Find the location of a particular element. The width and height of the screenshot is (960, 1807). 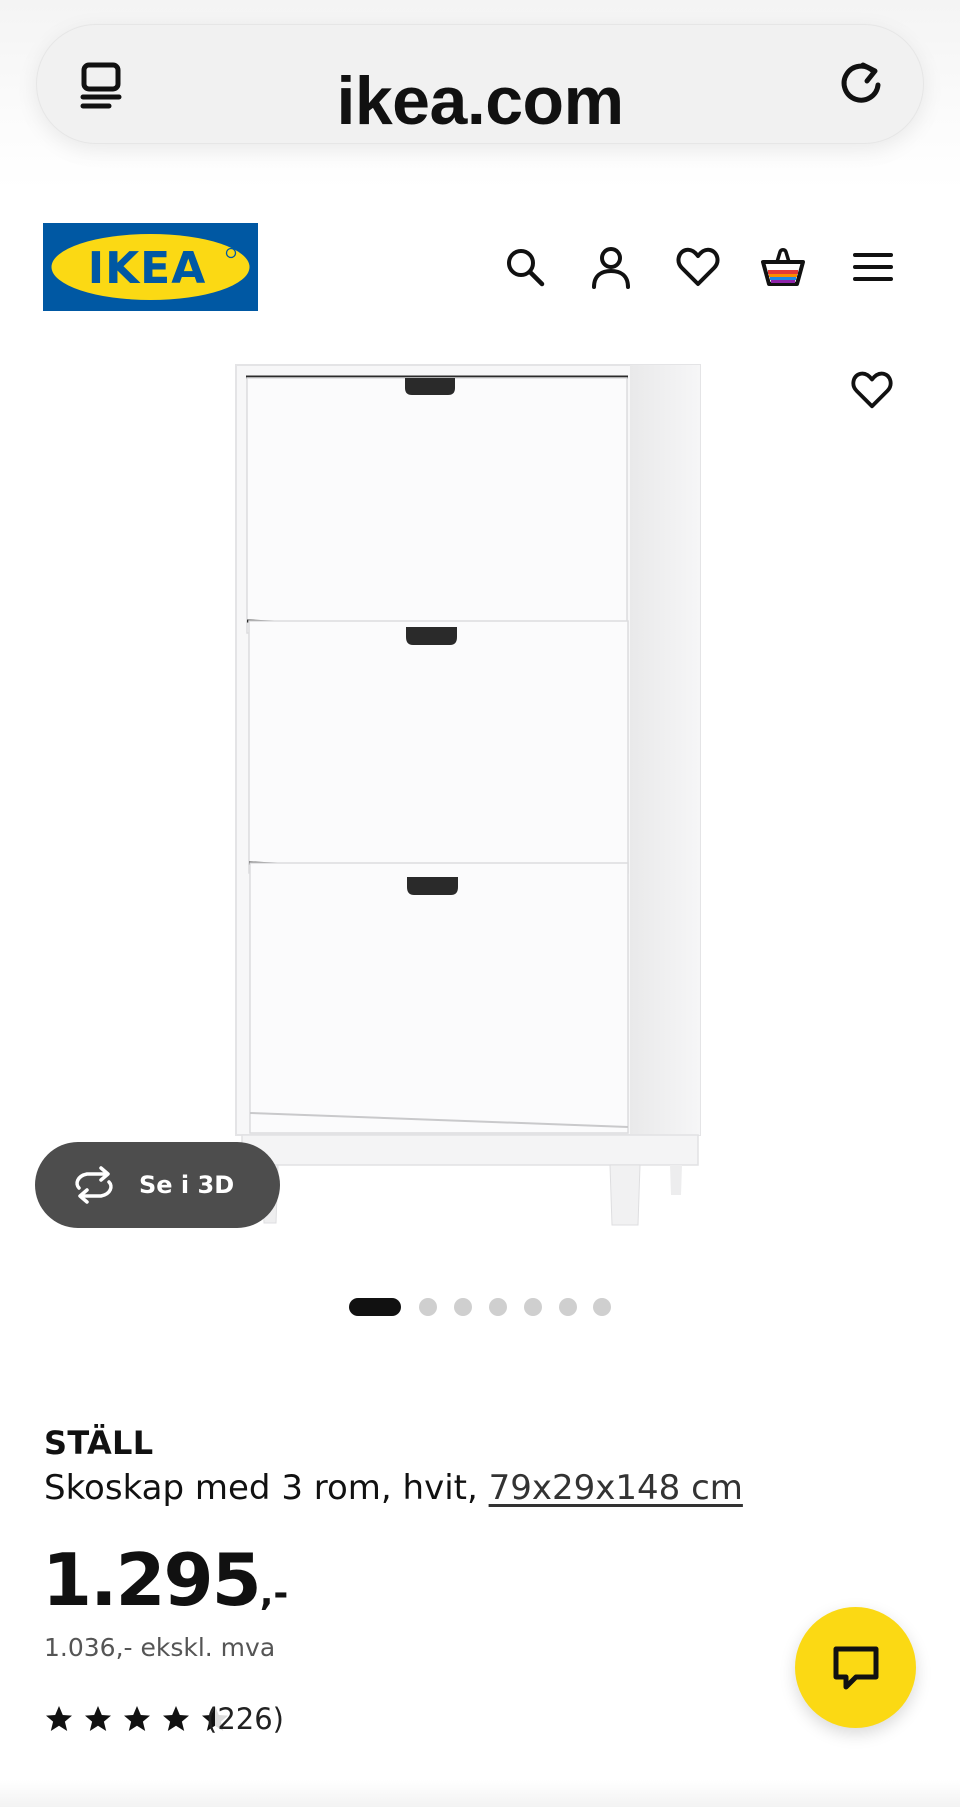

add-to-favourites-icon is located at coordinates (872, 390).